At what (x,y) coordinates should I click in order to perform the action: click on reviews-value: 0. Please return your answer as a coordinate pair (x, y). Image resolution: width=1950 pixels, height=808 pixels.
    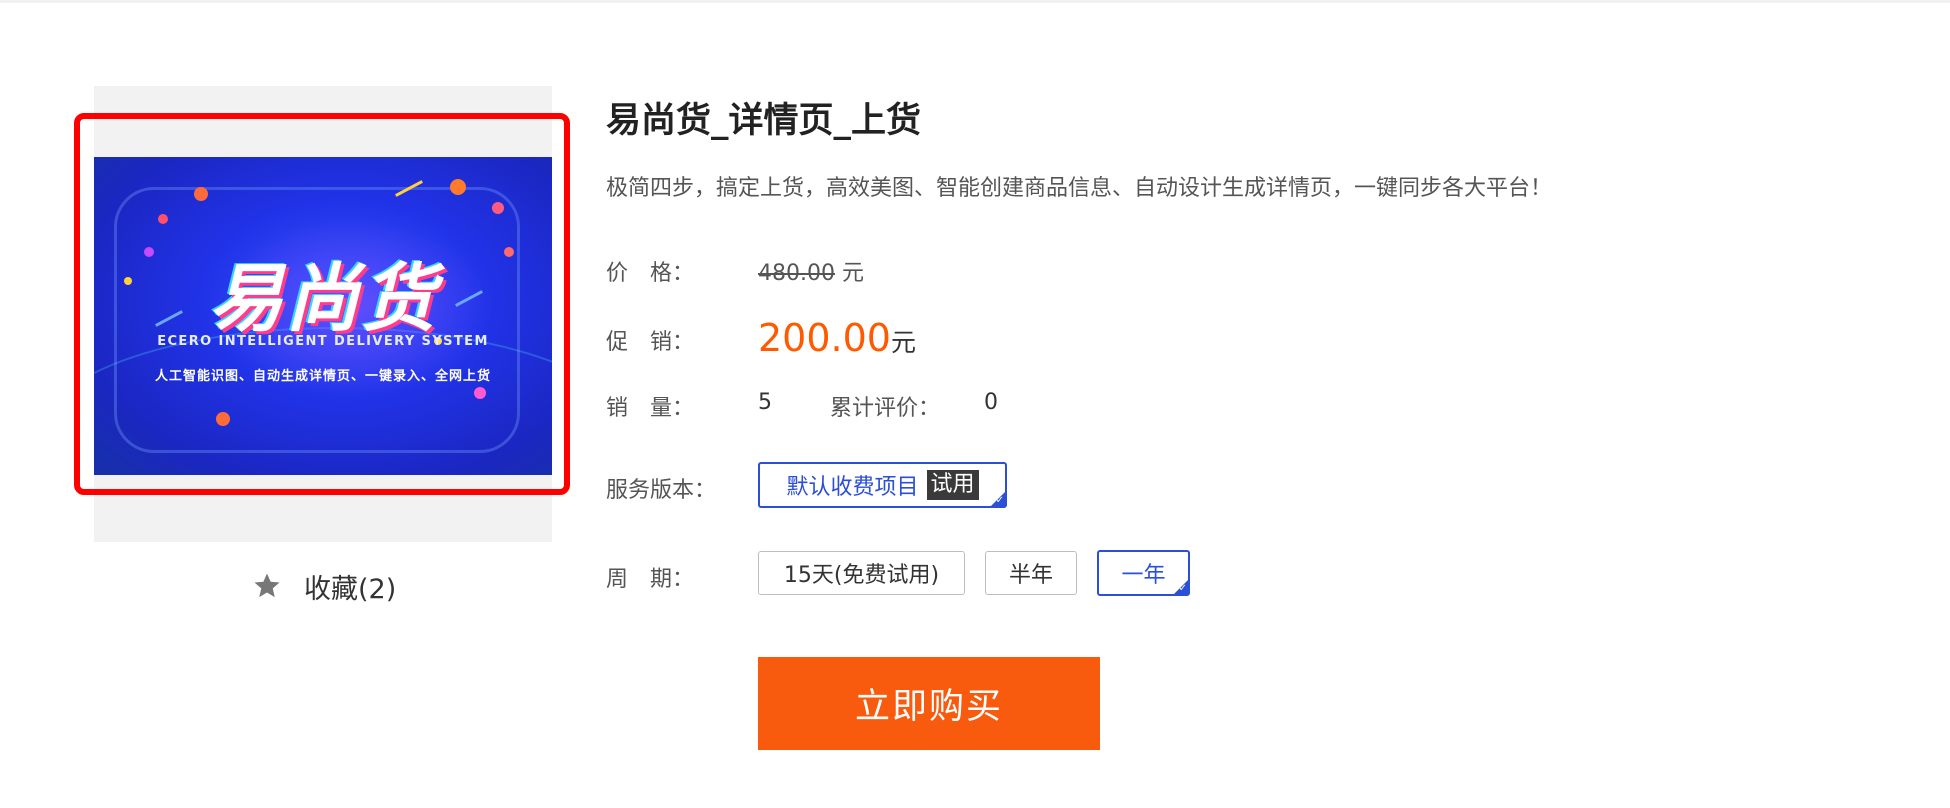
    Looking at the image, I should click on (991, 402).